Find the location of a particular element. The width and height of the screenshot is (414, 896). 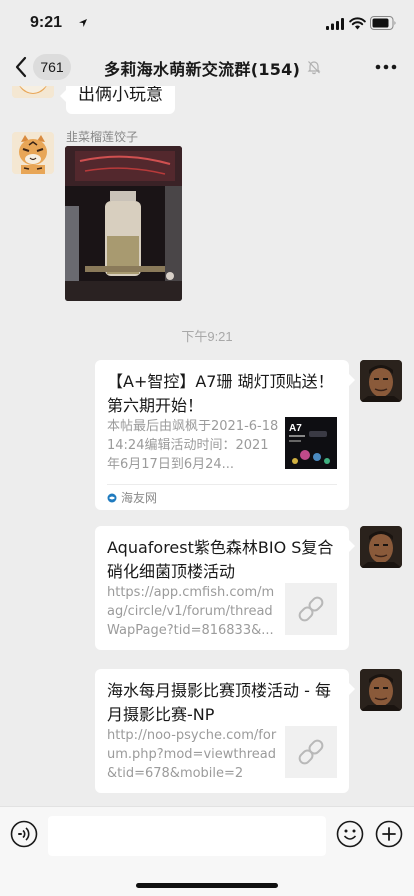

unread-count-badge: 761 is located at coordinates (52, 67).